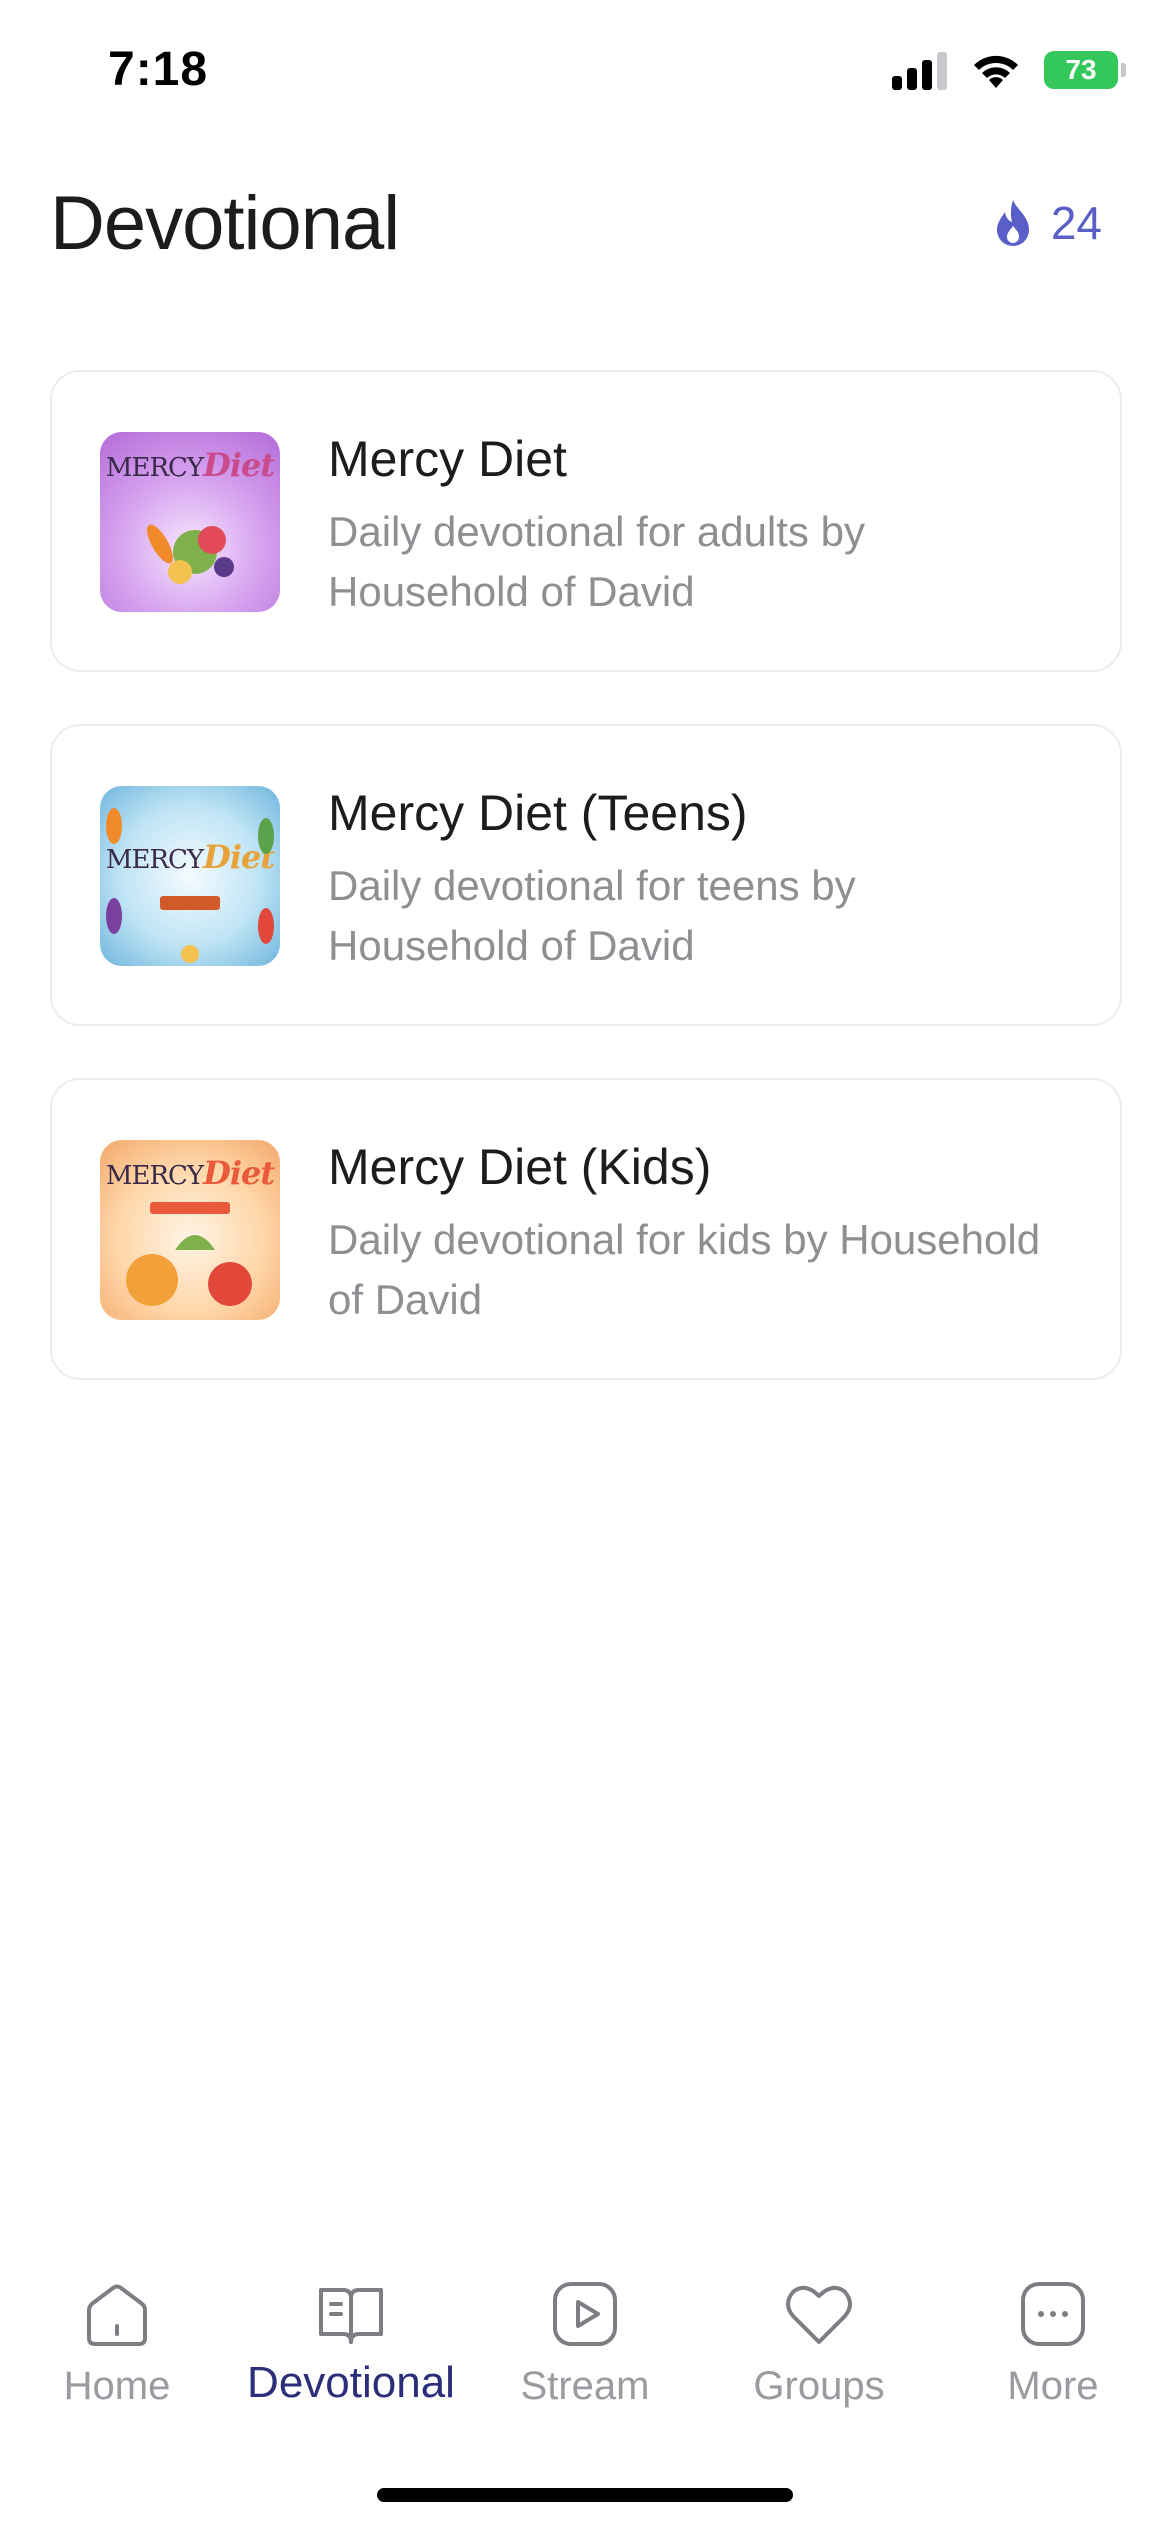 This screenshot has height=2532, width=1170. Describe the element at coordinates (117, 2350) in the screenshot. I see `tab-home: Home` at that location.